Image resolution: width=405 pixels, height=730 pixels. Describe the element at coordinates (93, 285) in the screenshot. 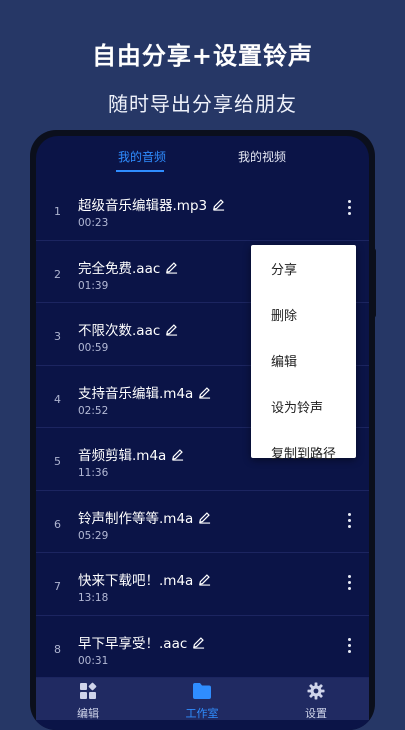

I see `file-duration: 01:39` at that location.